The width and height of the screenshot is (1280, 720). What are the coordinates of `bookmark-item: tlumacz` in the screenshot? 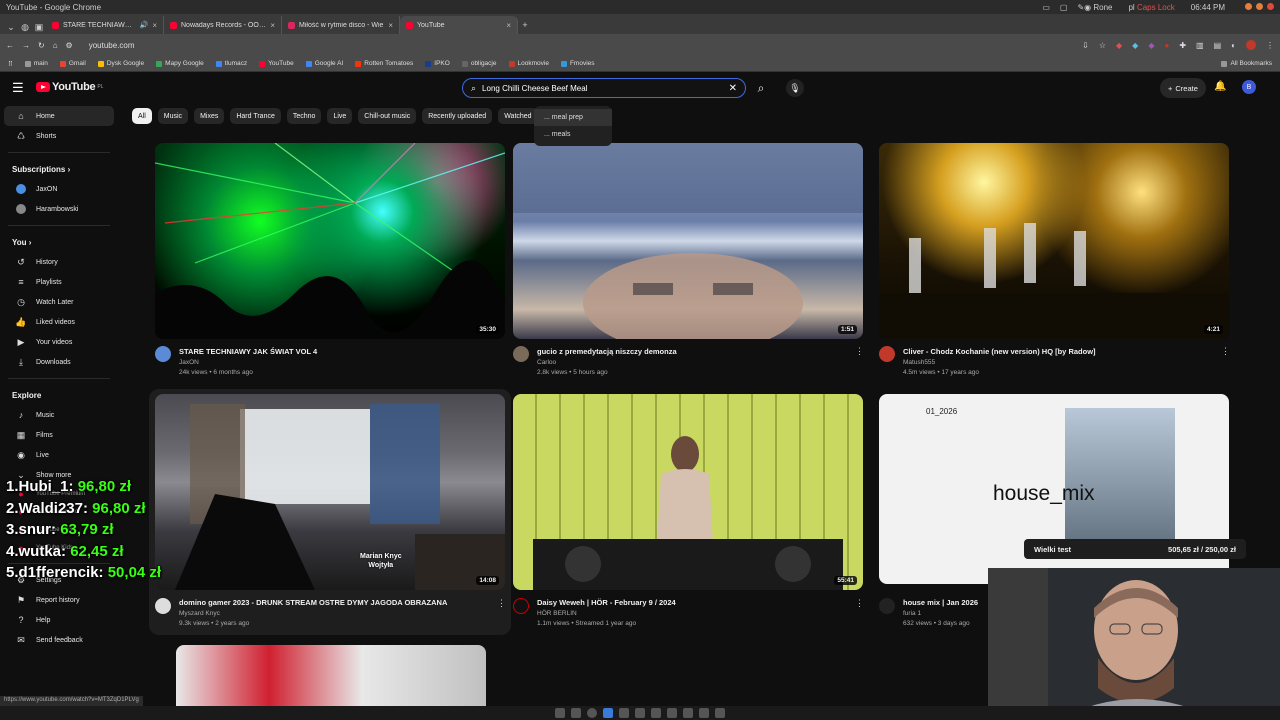 It's located at (231, 63).